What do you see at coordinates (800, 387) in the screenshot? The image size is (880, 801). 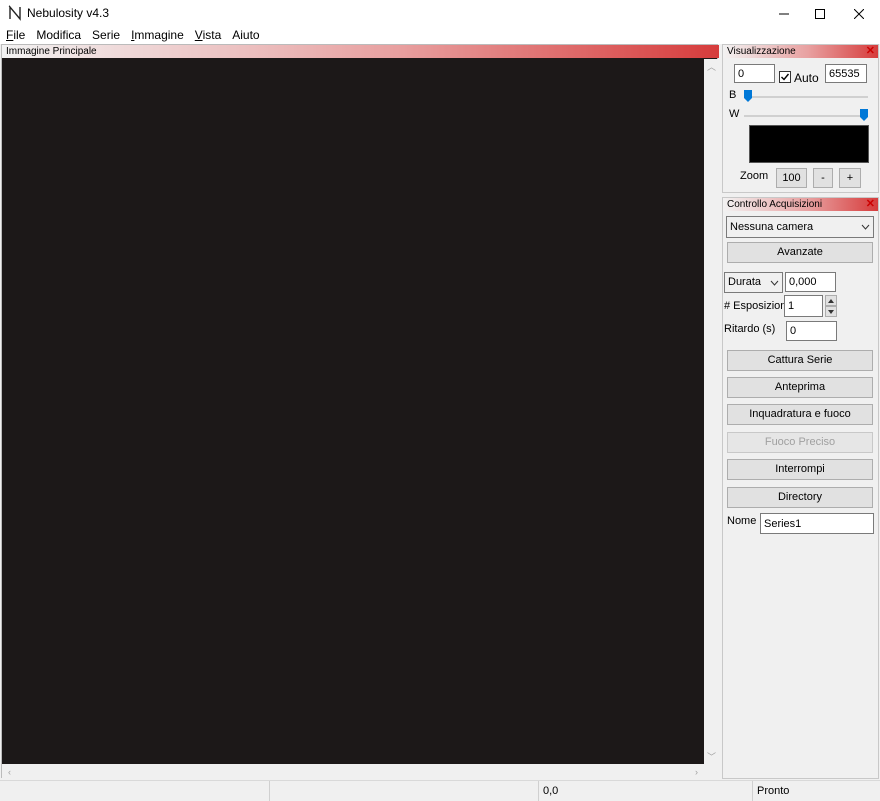 I see `preview-button: Anteprima` at bounding box center [800, 387].